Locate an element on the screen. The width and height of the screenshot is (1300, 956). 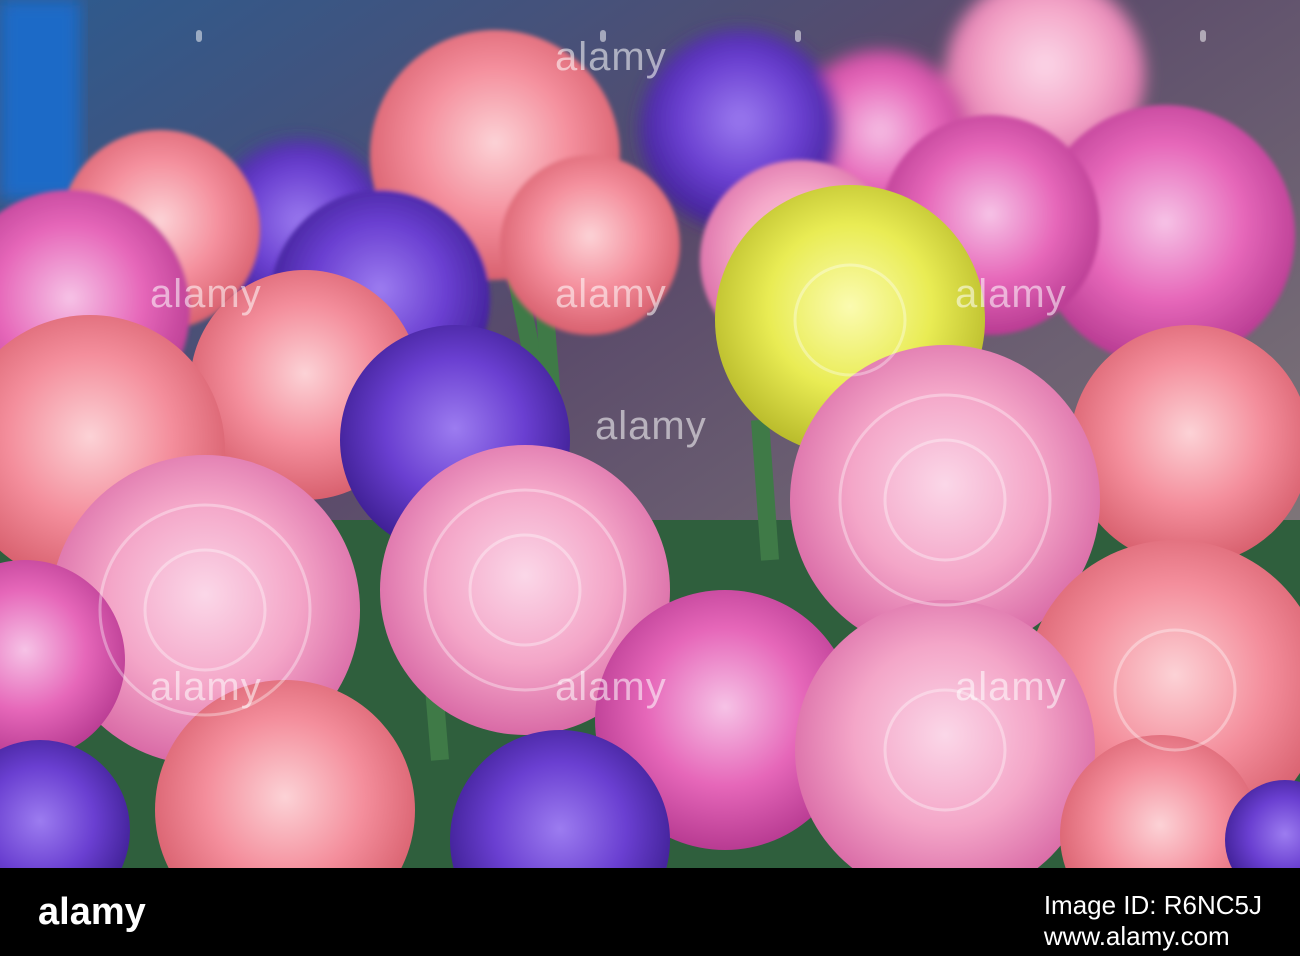
image-reference: Image ID: R6NC5J www.alamy.com is located at coordinates (1153, 921).